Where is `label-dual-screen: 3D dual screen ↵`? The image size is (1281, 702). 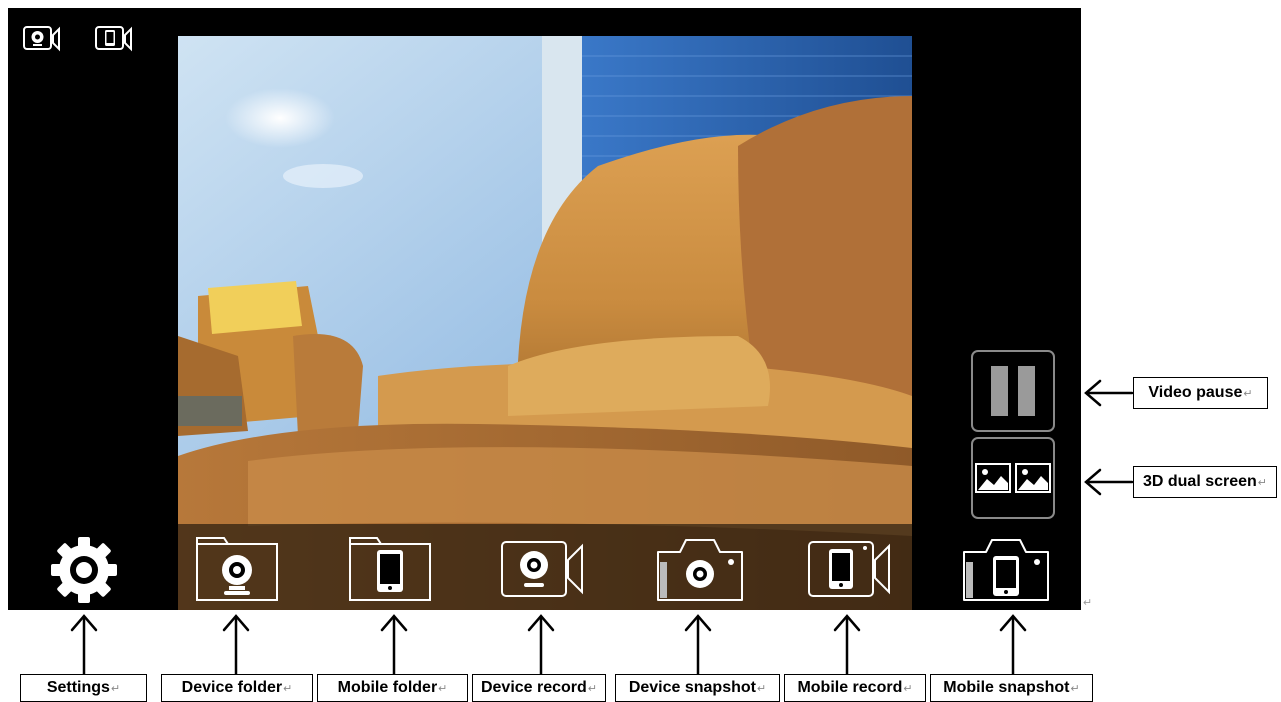
label-dual-screen: 3D dual screen ↵ is located at coordinates (1205, 482).